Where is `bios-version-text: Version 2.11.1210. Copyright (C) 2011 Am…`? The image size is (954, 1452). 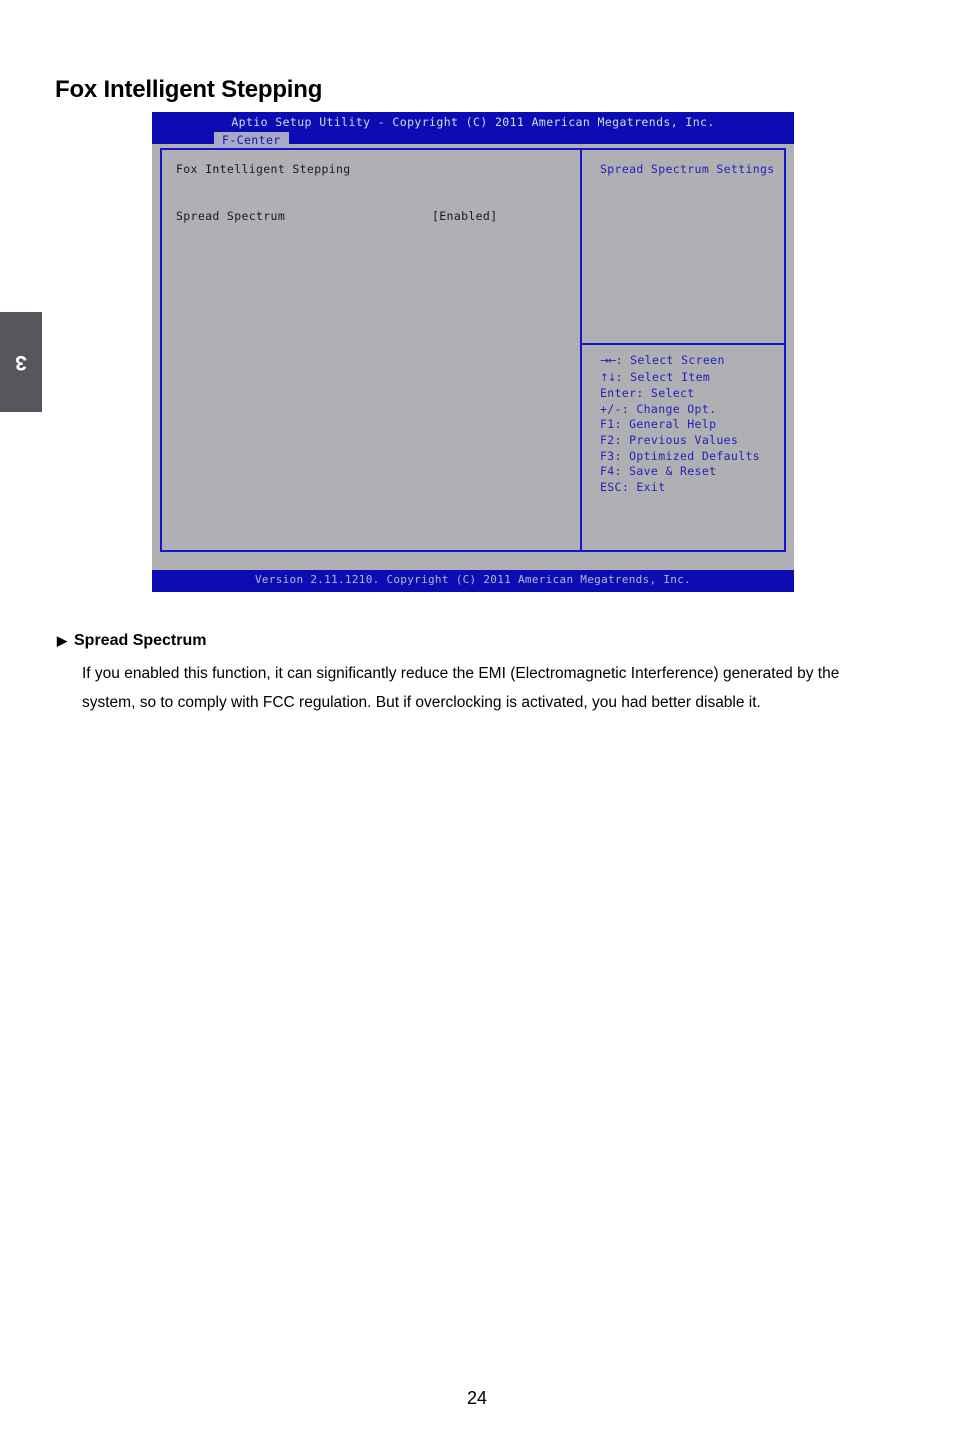
bios-version-text: Version 2.11.1210. Copyright (C) 2011 Am… is located at coordinates (473, 579).